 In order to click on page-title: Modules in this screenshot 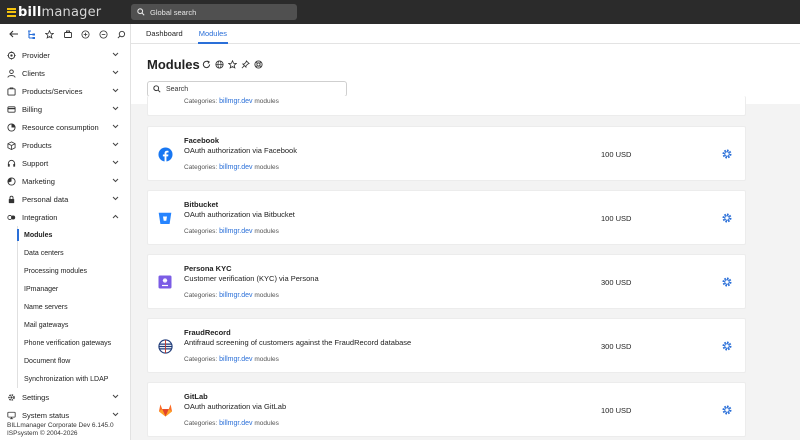, I will do `click(173, 64)`.